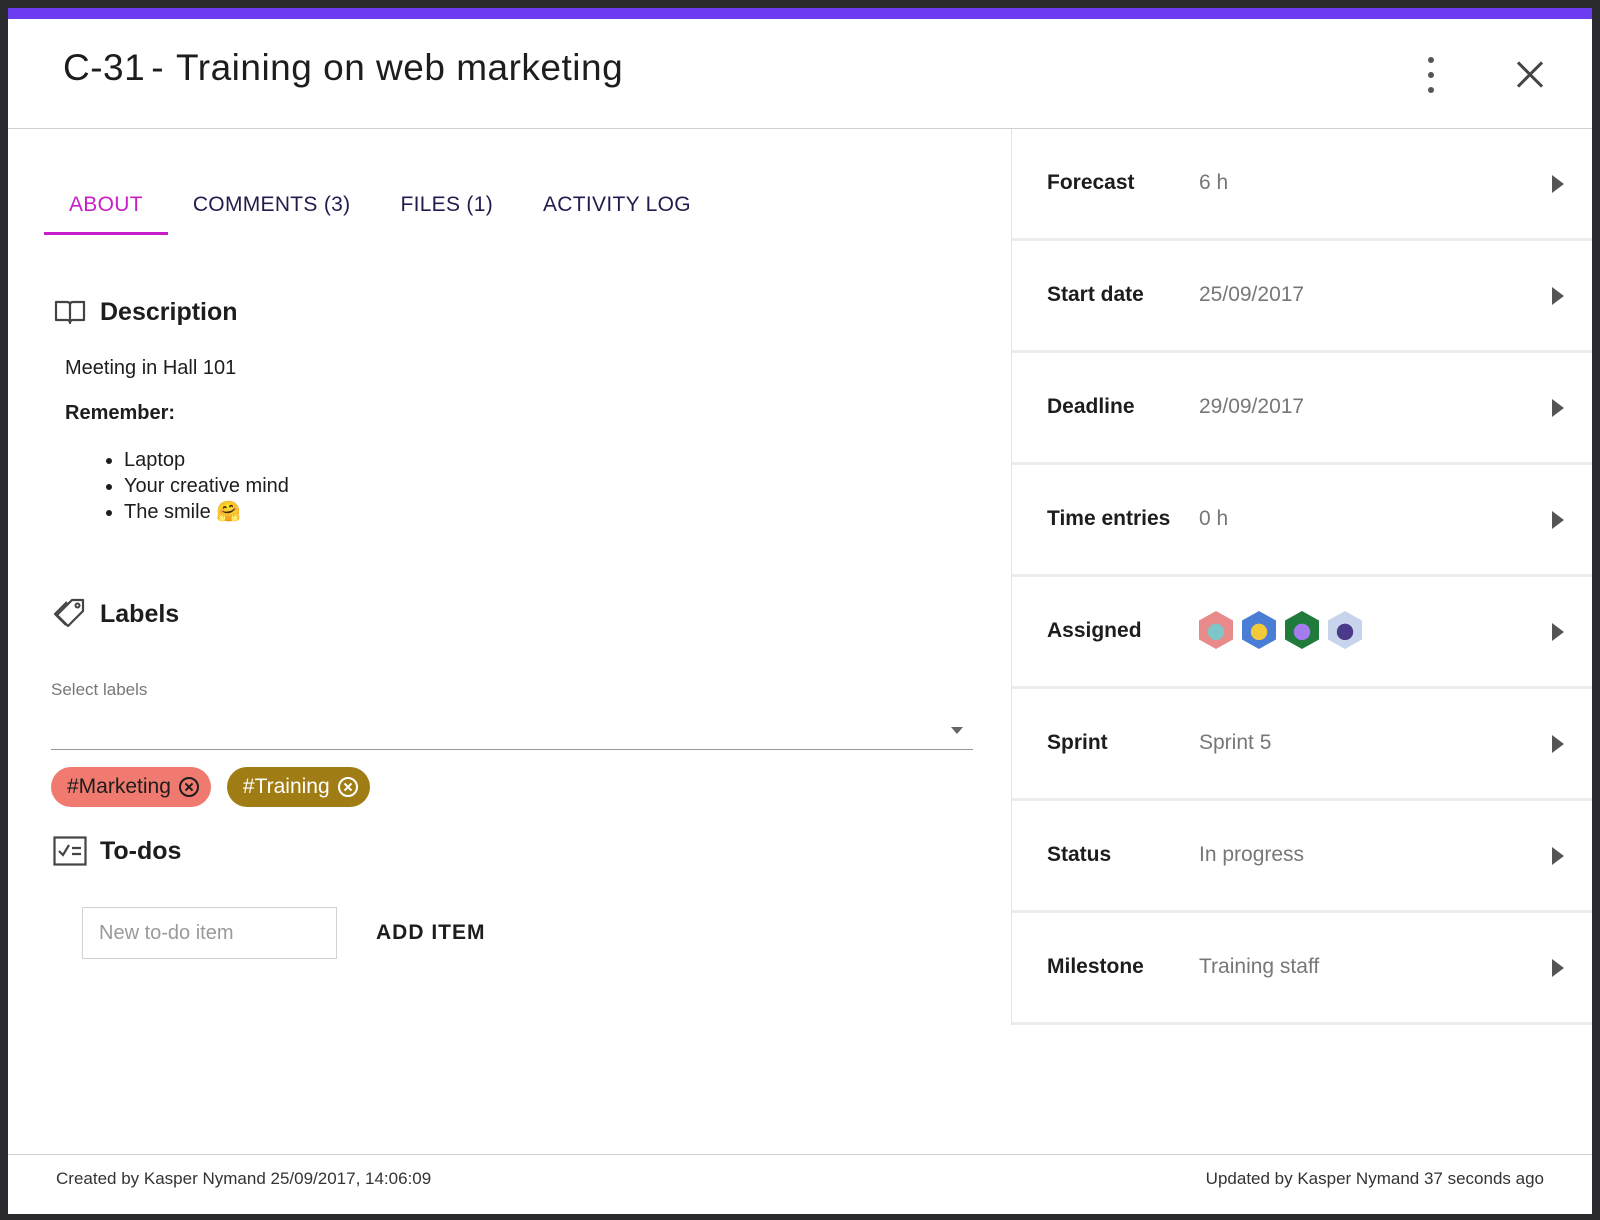 The width and height of the screenshot is (1600, 1220). I want to click on tab-files: FILES (1), so click(446, 205).